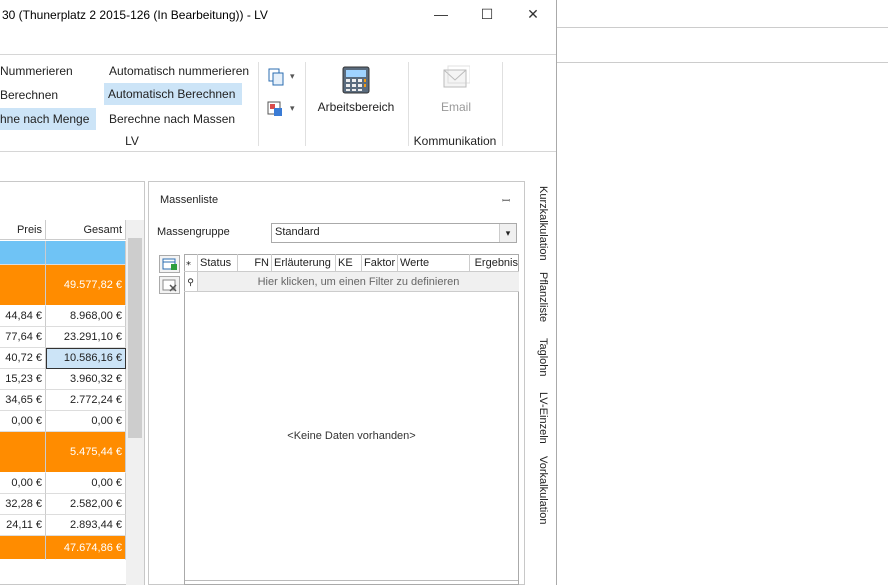 This screenshot has height=585, width=888. Describe the element at coordinates (356, 107) in the screenshot. I see `arbeitsbereich-label: Arbeitsbereich` at that location.